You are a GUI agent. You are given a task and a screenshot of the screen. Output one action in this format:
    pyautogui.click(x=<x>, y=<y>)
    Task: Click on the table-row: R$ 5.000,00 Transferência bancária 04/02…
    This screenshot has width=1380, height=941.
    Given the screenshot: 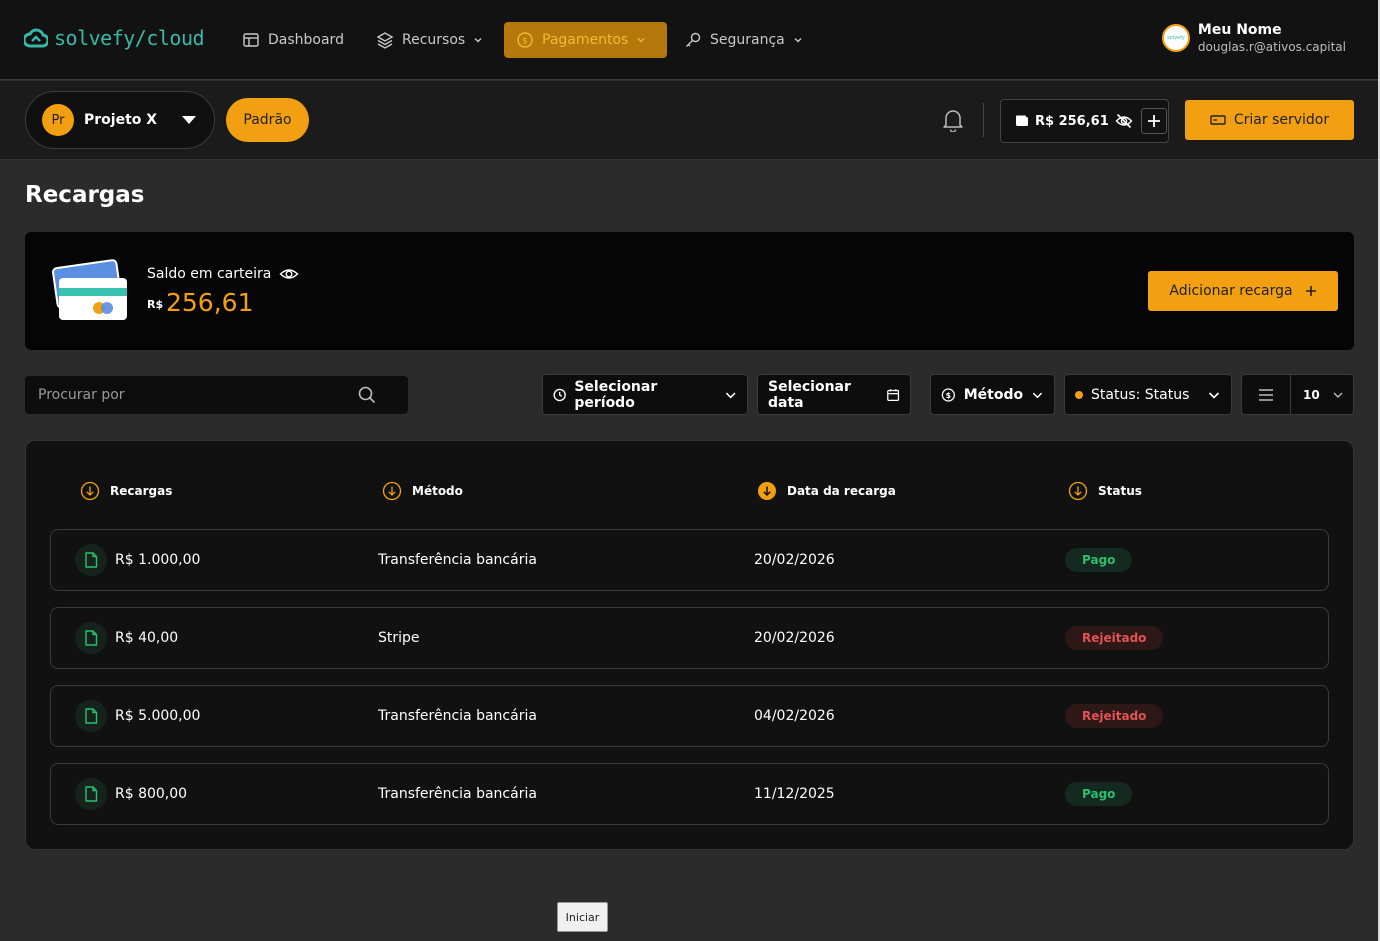 What is the action you would take?
    pyautogui.click(x=689, y=716)
    